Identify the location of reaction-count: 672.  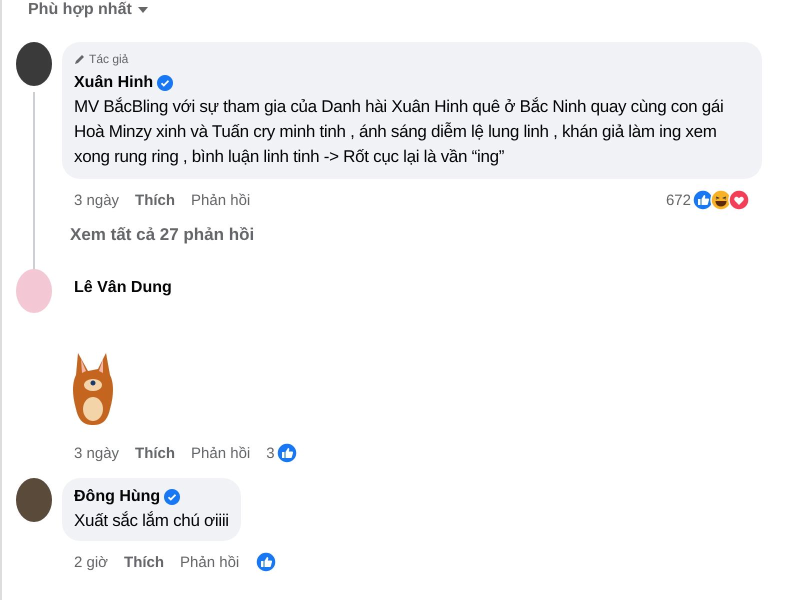
(678, 200).